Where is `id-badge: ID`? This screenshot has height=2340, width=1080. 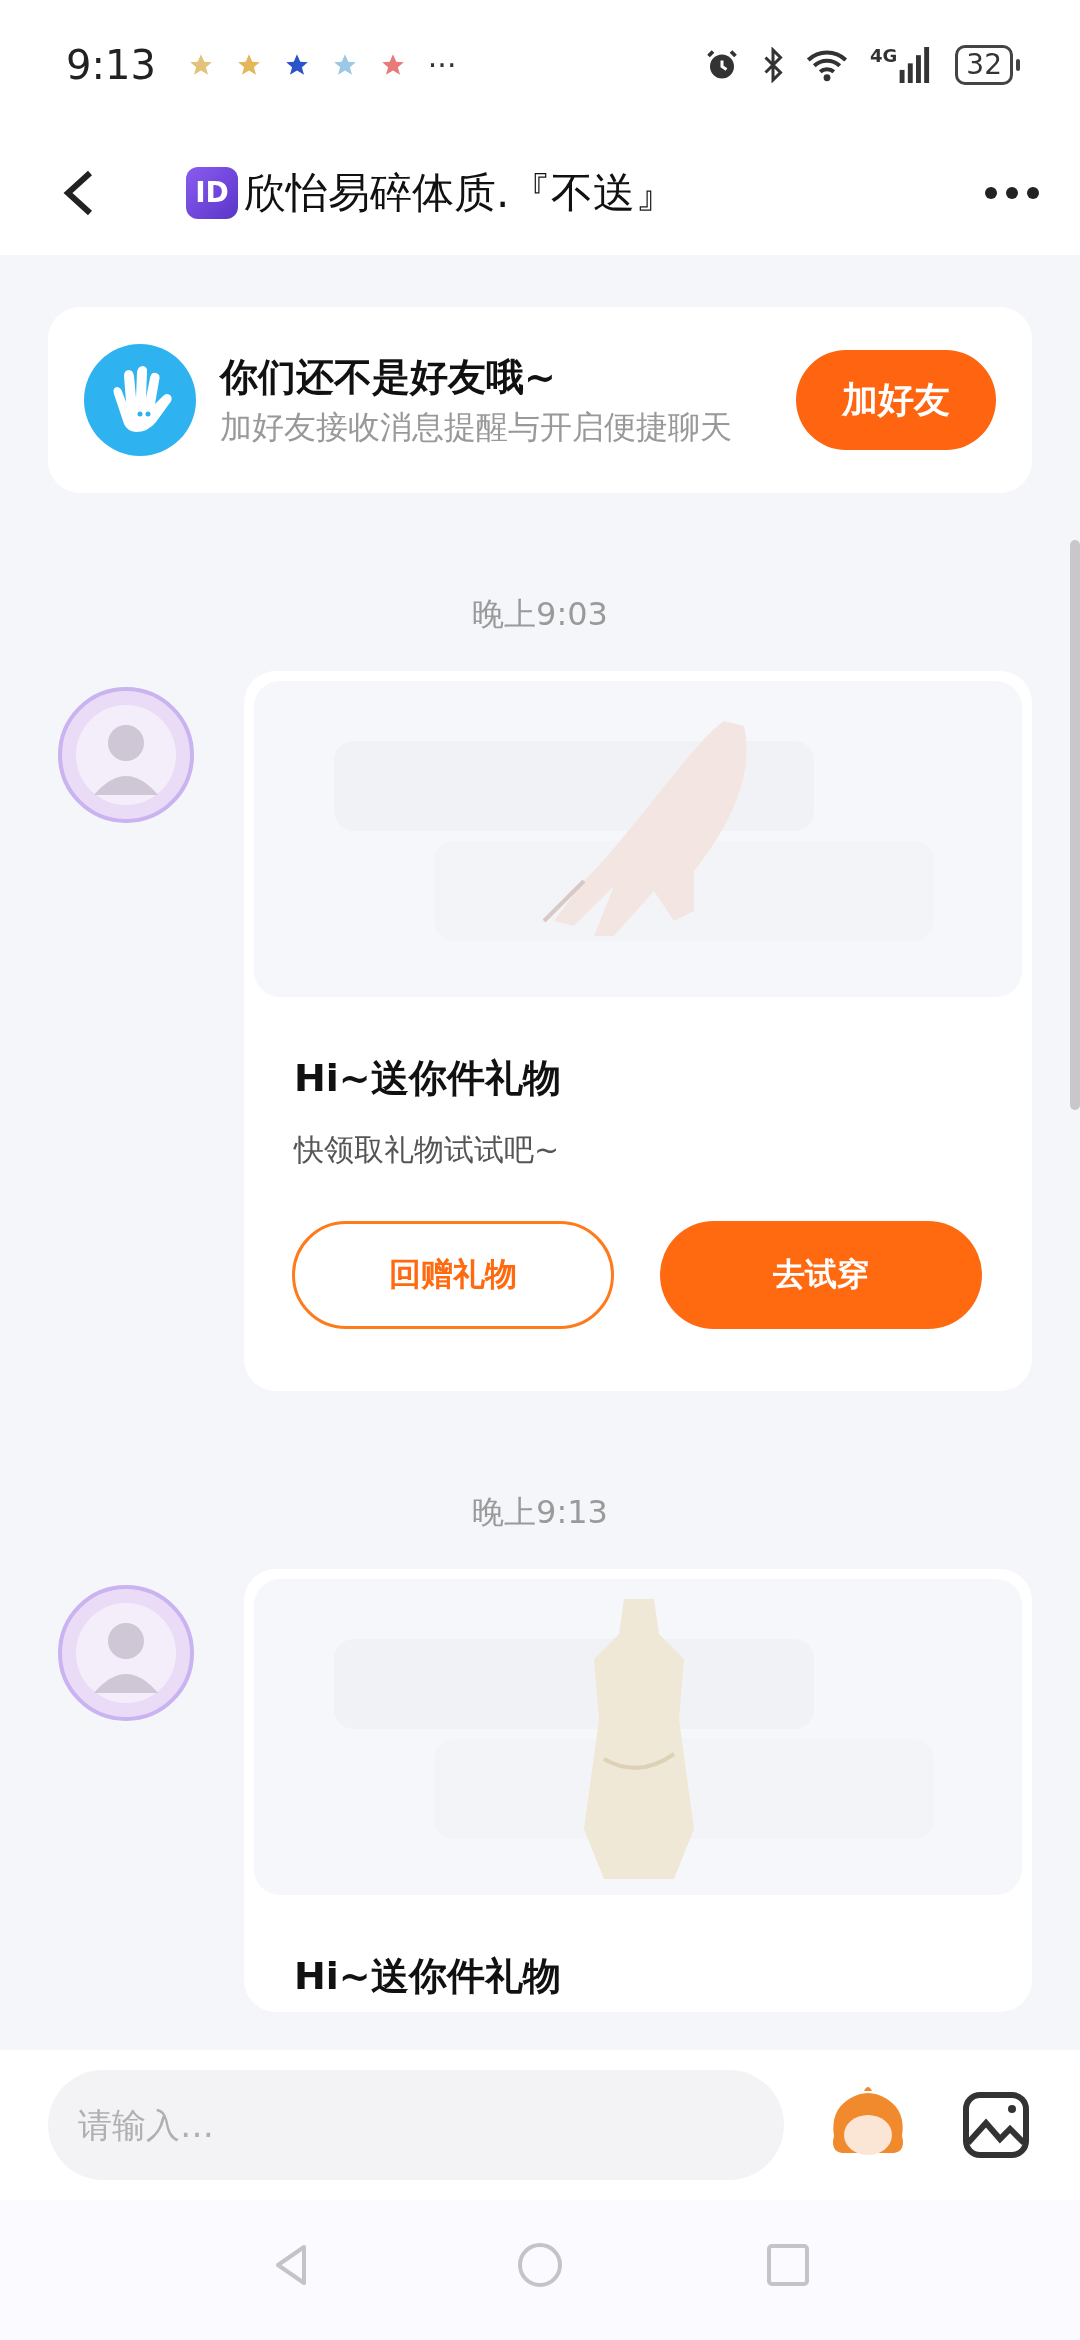
id-badge: ID is located at coordinates (212, 192).